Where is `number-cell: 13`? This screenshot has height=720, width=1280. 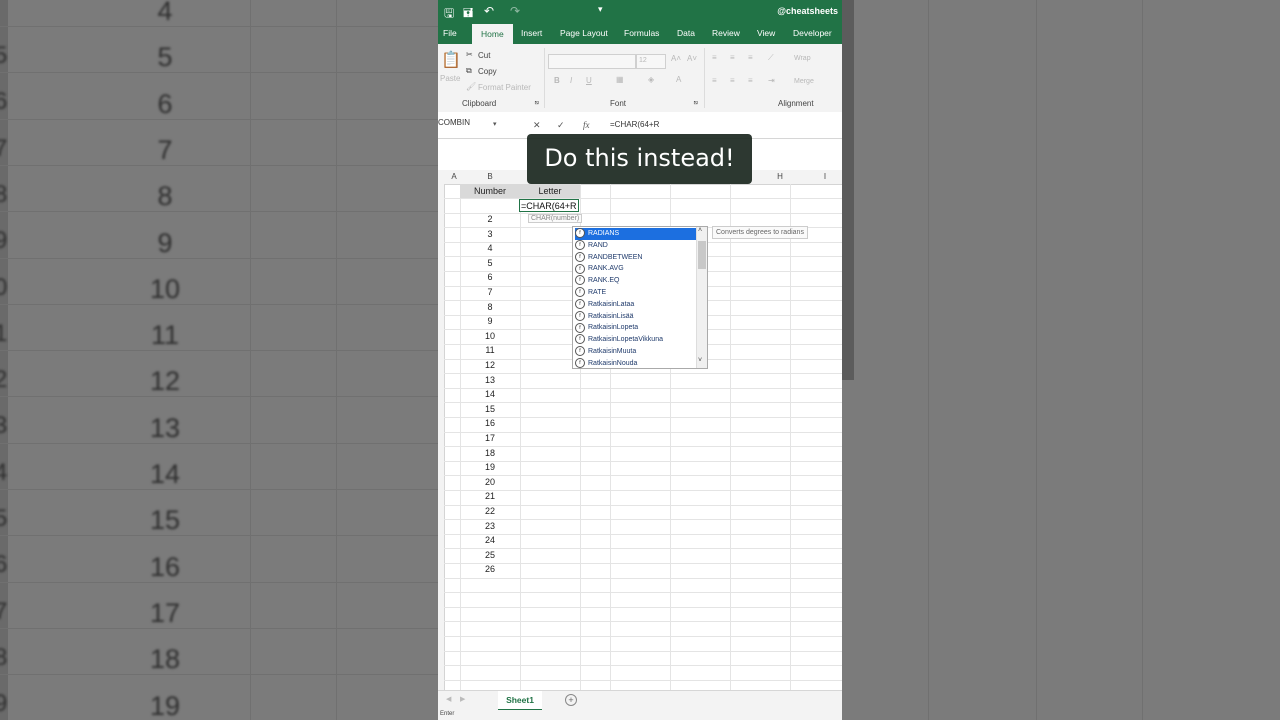 number-cell: 13 is located at coordinates (490, 380).